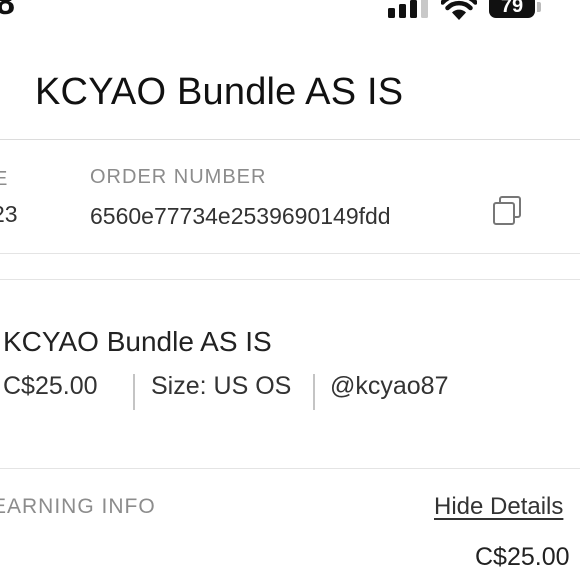 This screenshot has width=580, height=580. I want to click on item-title: KCYAO Bundle AS IS, so click(137, 342).